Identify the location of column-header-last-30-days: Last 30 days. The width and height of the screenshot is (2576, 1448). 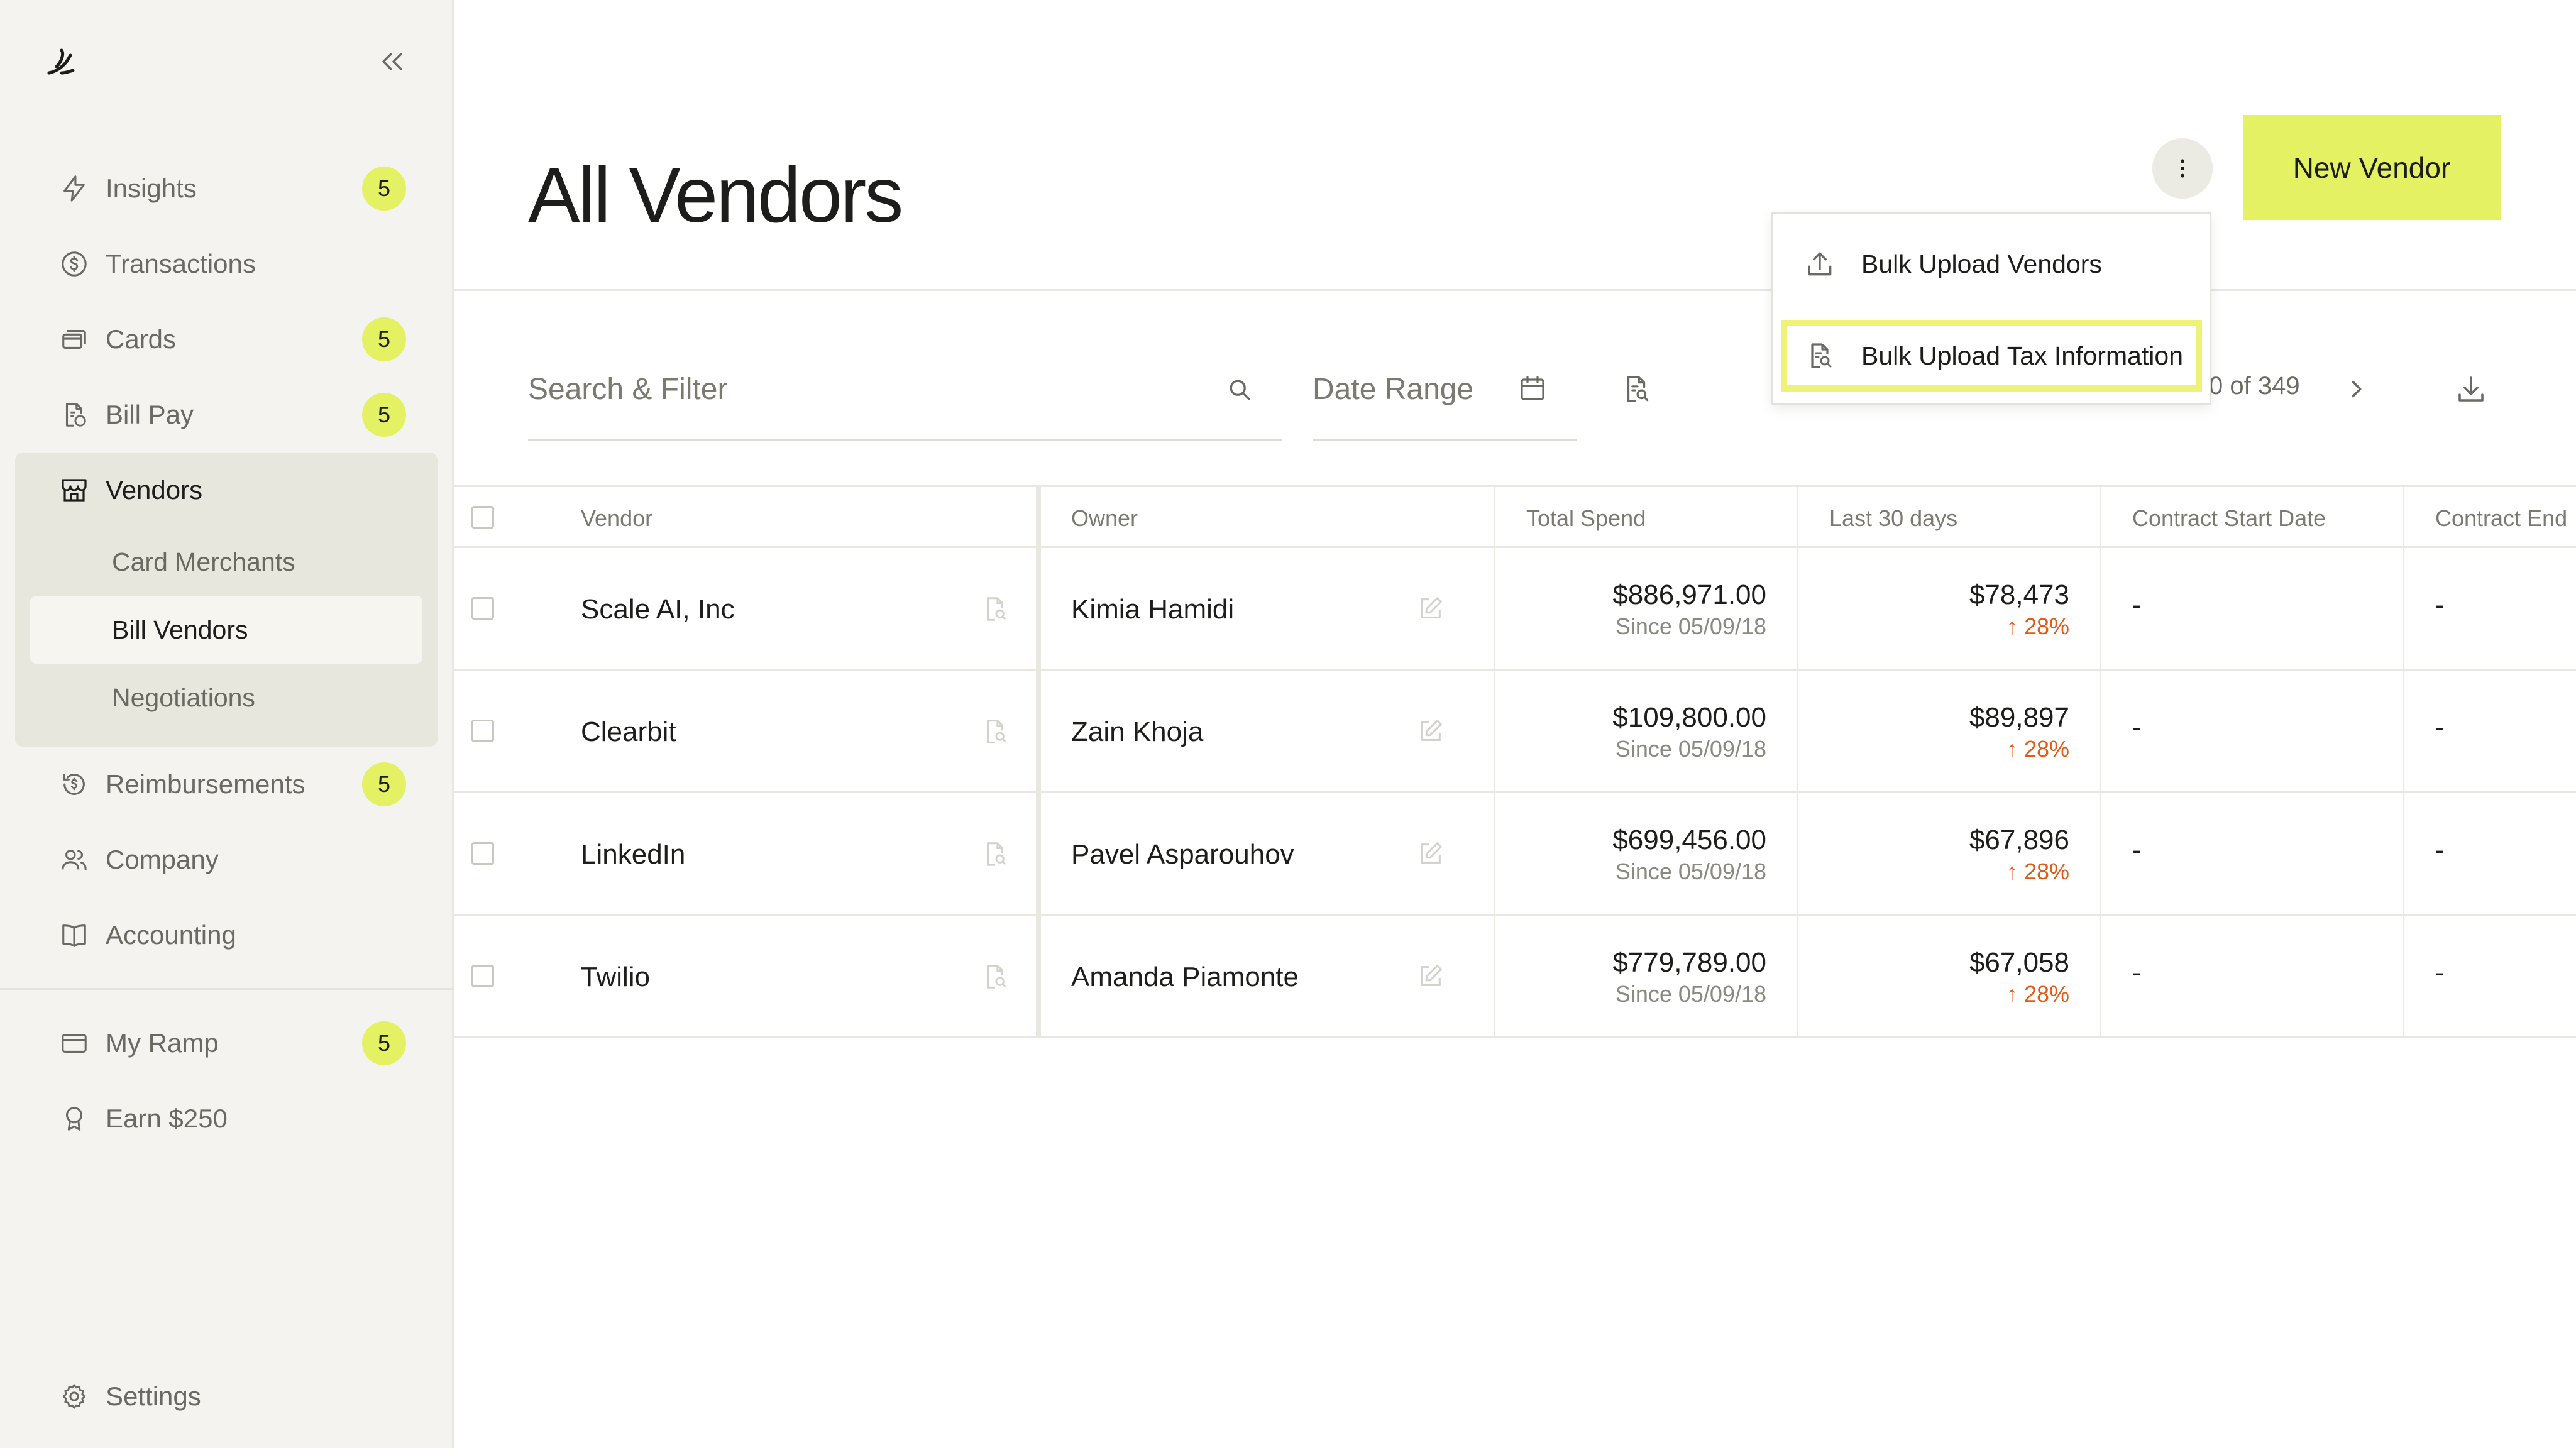
(1893, 518).